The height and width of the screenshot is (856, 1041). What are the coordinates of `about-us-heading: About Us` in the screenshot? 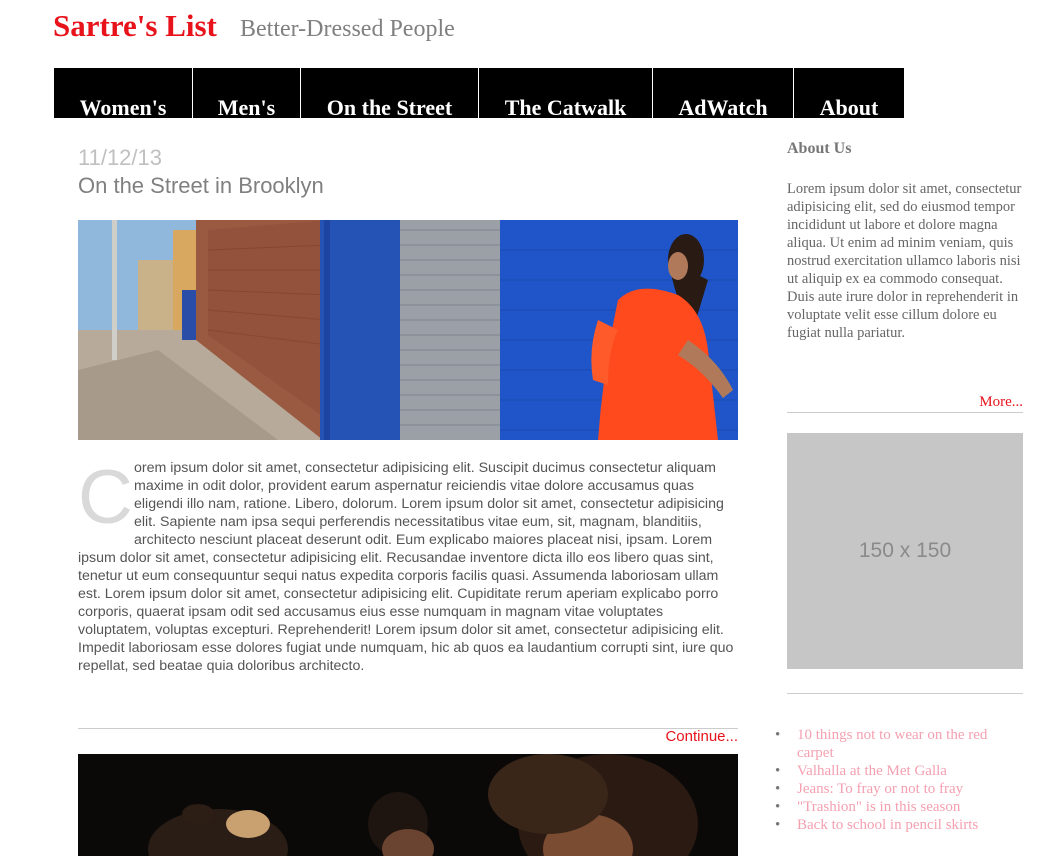 It's located at (819, 148).